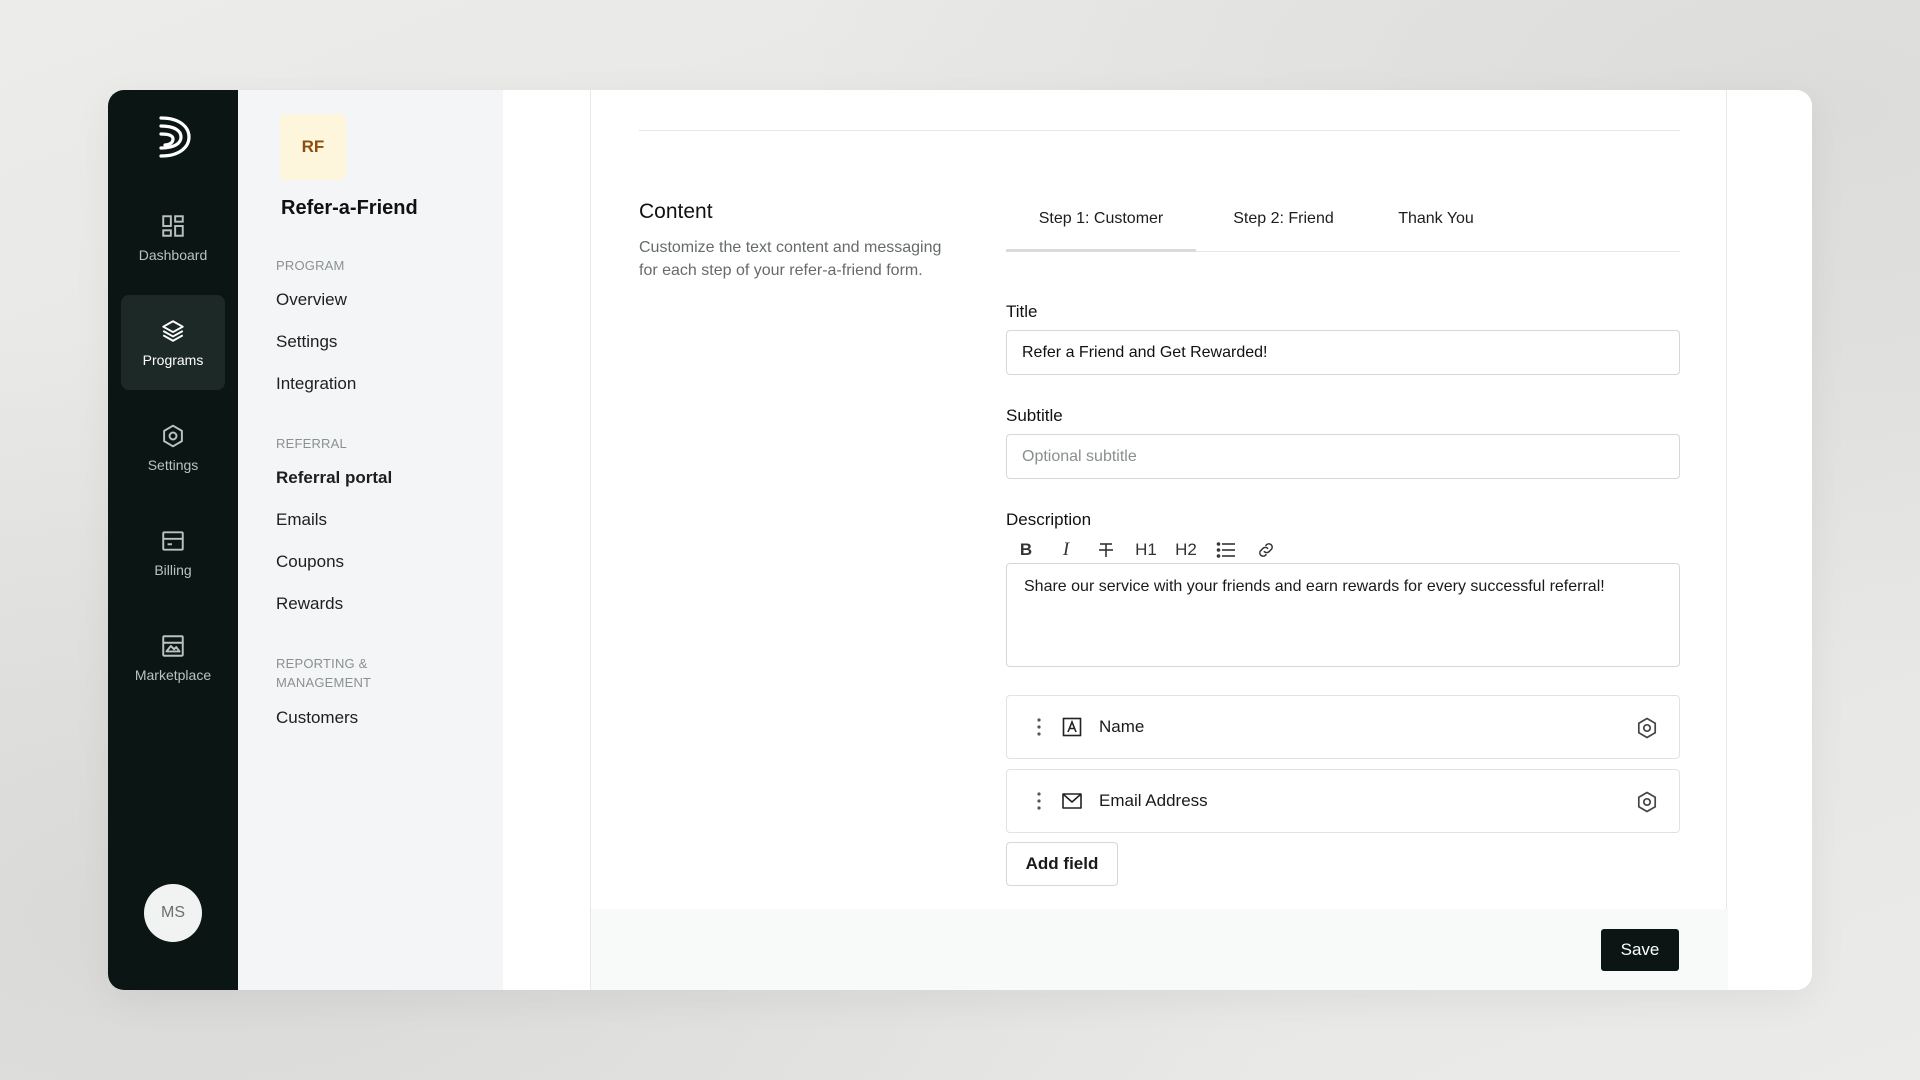  What do you see at coordinates (173, 674) in the screenshot?
I see `rail-item-label: Marketplace` at bounding box center [173, 674].